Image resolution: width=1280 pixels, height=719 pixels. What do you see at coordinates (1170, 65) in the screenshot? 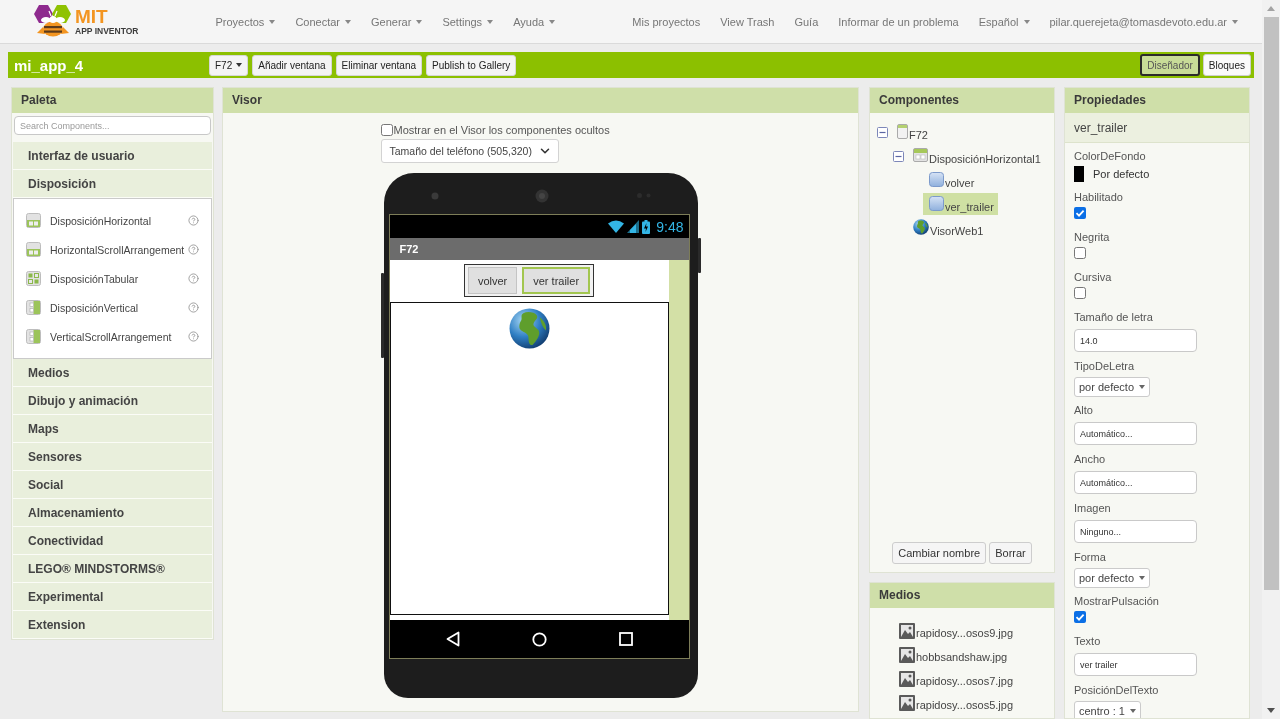
I see `mode-tab: Diseñador` at bounding box center [1170, 65].